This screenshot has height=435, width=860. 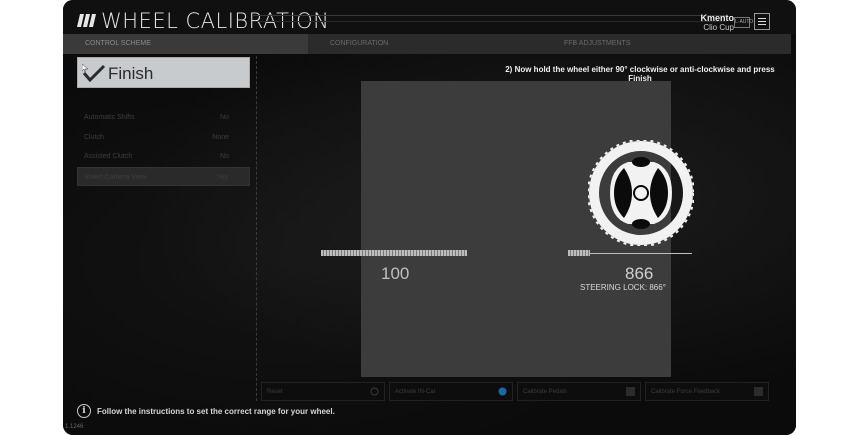 I want to click on setting-row: Clutch None, so click(x=163, y=138).